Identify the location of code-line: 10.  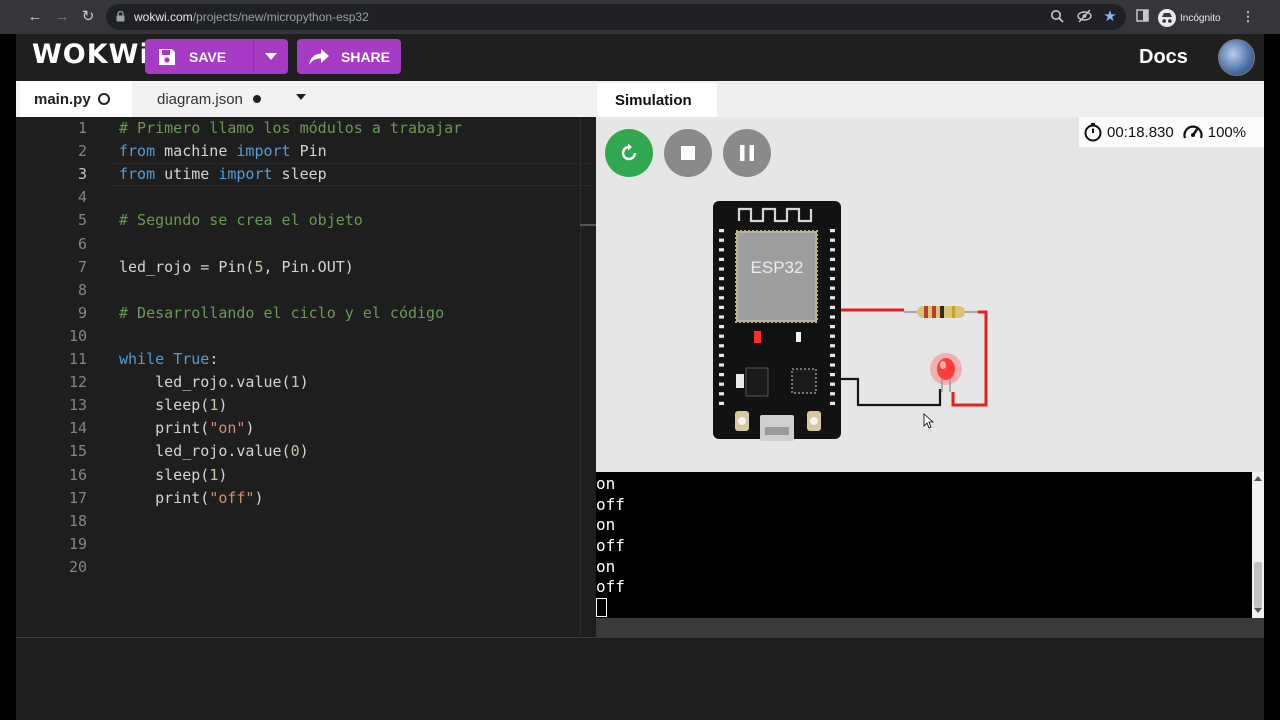
(306, 336).